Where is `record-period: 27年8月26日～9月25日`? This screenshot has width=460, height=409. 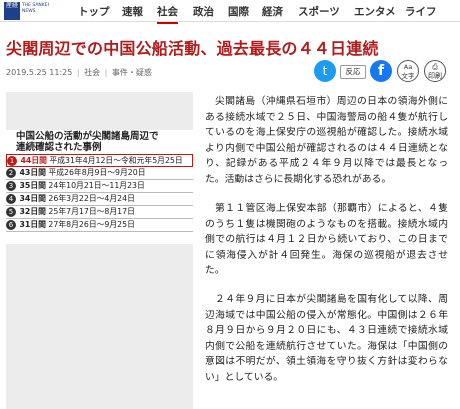 record-period: 27年8月26日～9月25日 is located at coordinates (91, 224).